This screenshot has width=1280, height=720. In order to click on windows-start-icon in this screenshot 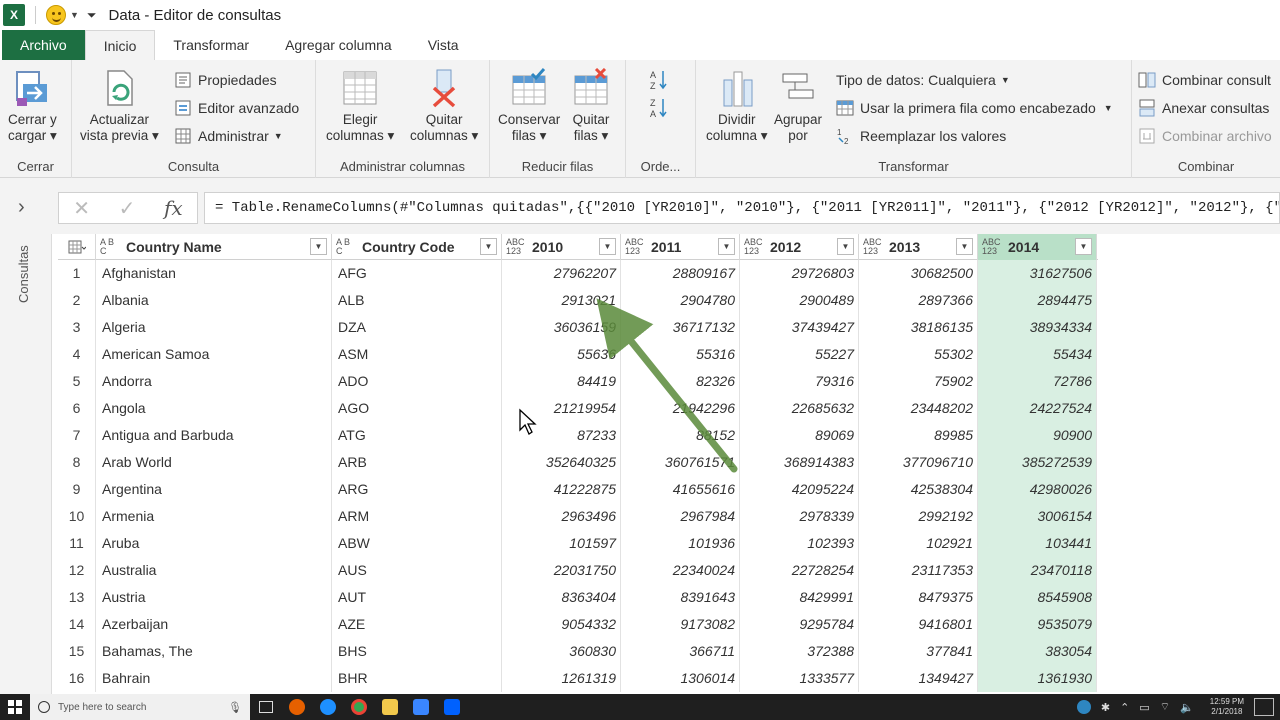, I will do `click(15, 707)`.